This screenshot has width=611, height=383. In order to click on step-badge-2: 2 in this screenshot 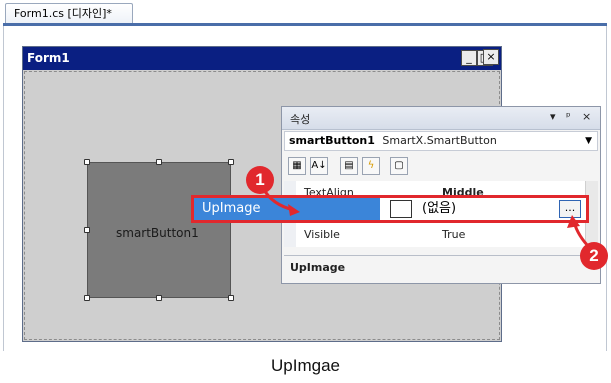, I will do `click(594, 256)`.